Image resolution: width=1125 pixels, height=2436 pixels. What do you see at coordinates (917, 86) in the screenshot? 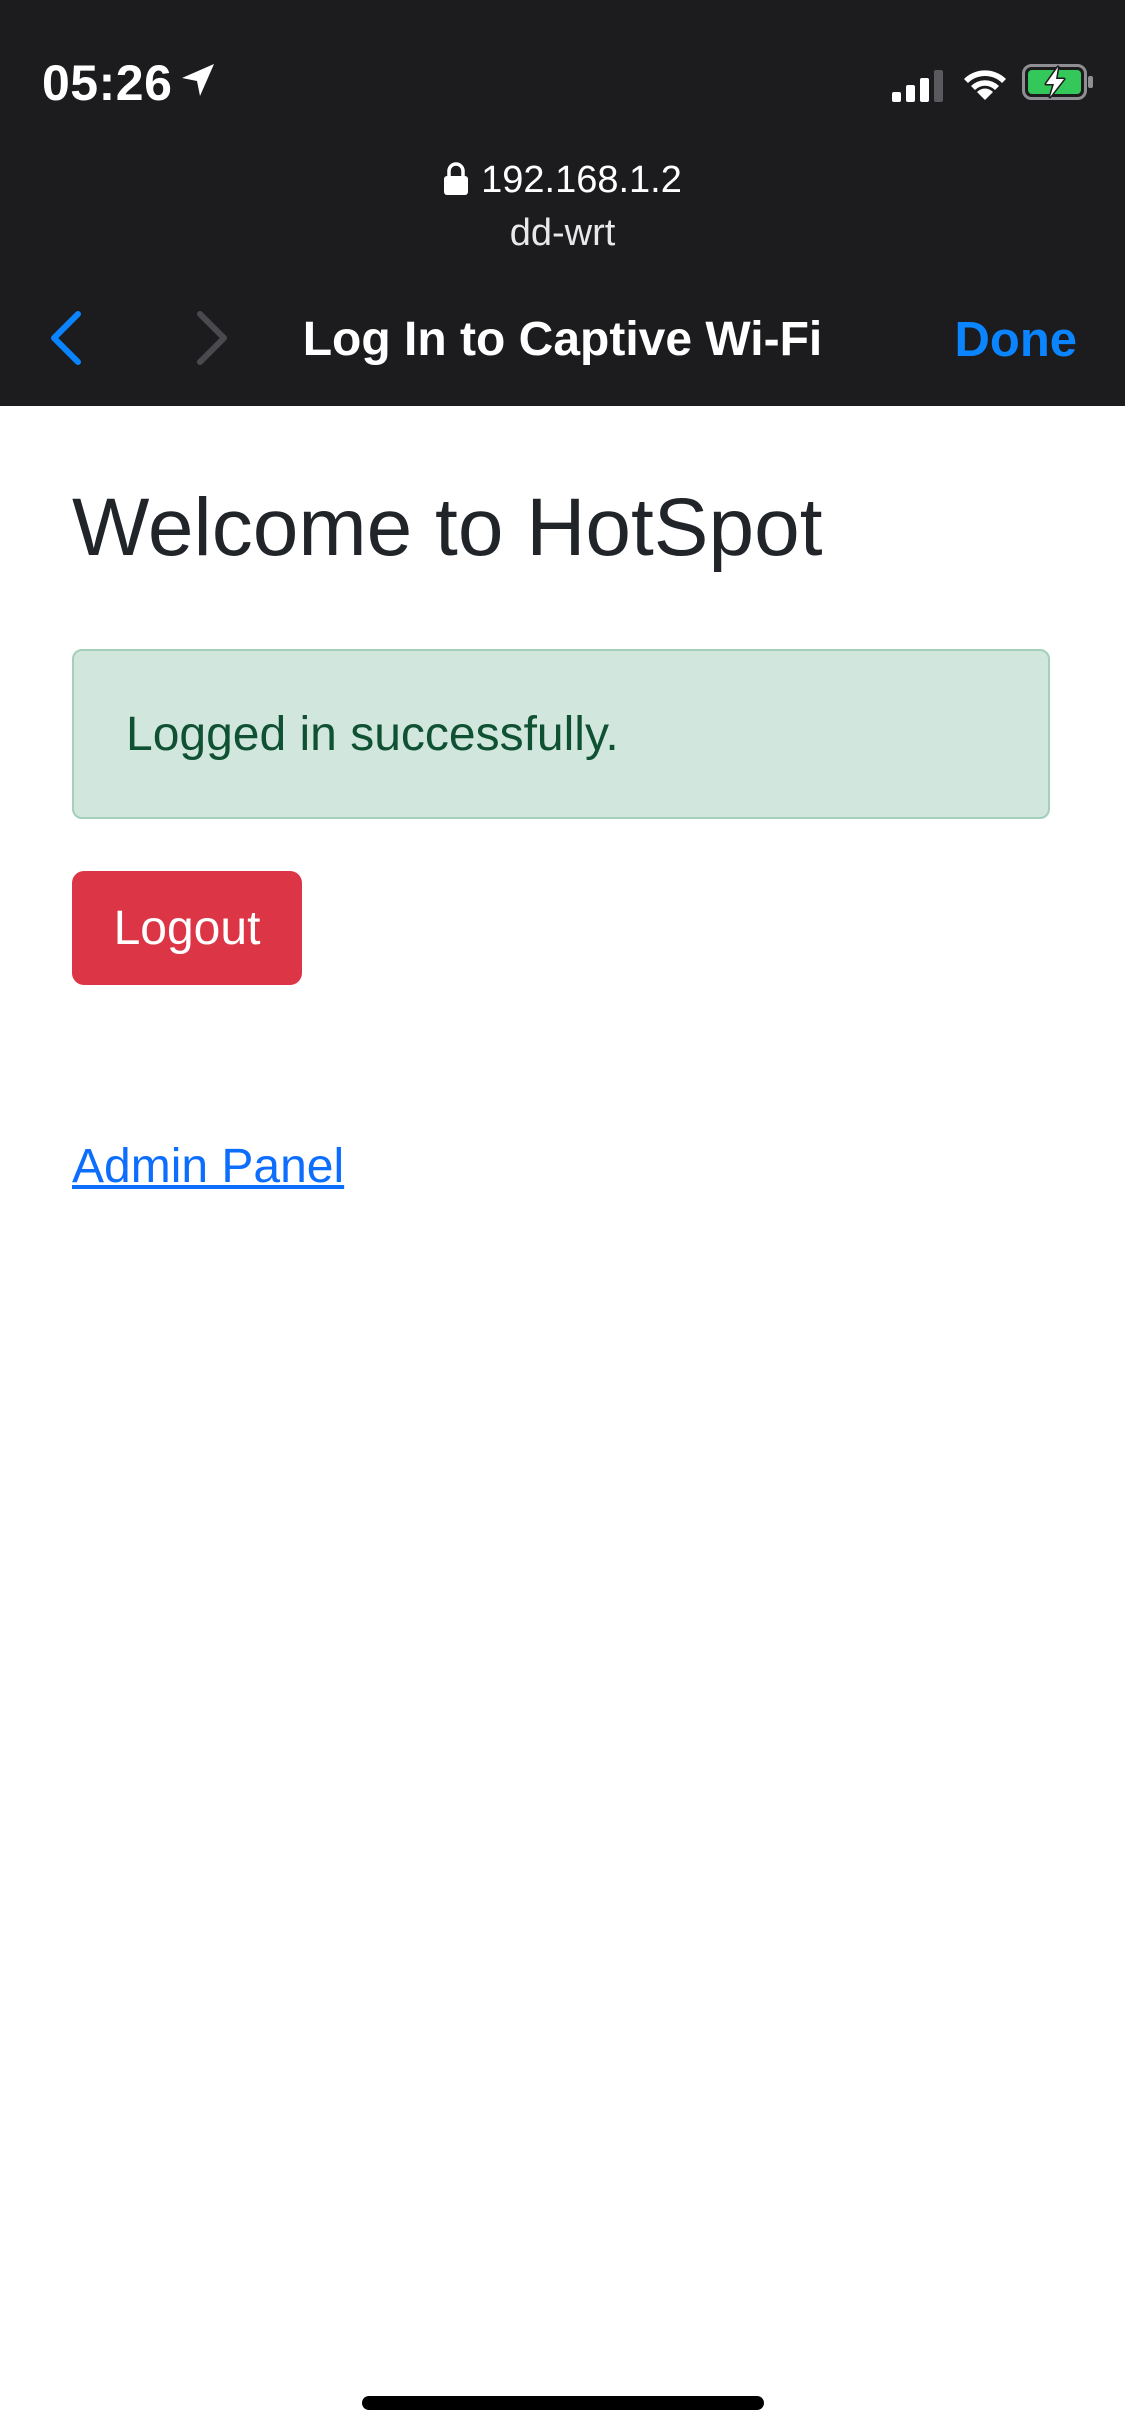
I see `cellular-signal-icon` at bounding box center [917, 86].